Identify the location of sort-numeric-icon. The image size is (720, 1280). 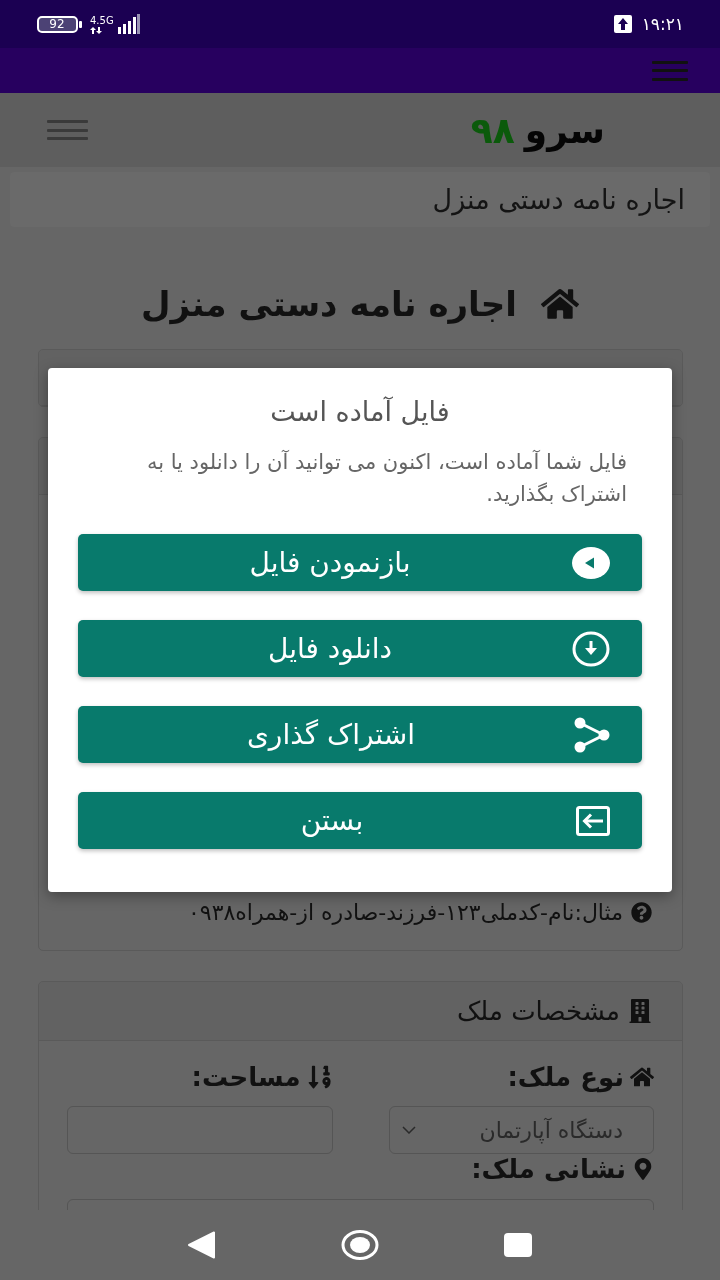
(319, 1077).